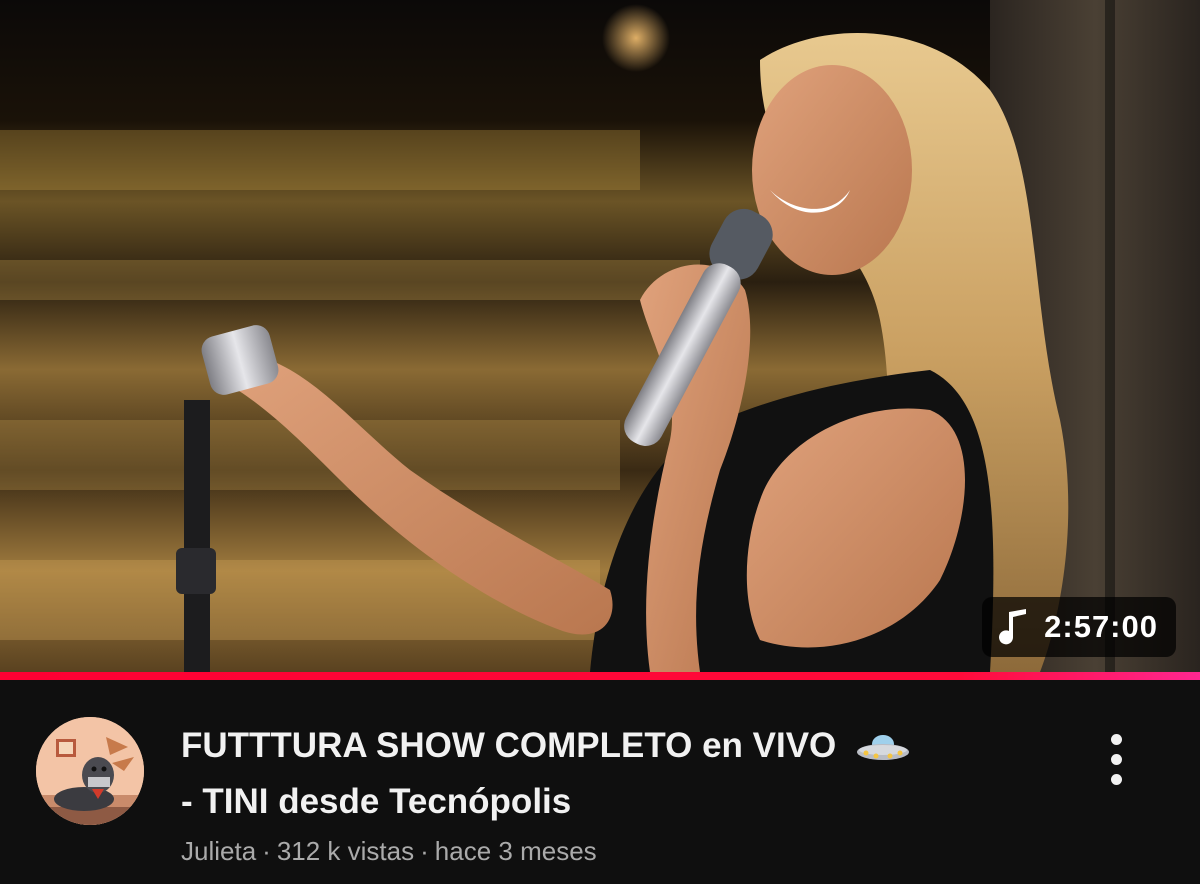 Image resolution: width=1200 pixels, height=884 pixels. Describe the element at coordinates (218, 851) in the screenshot. I see `channel-name: Julieta` at that location.